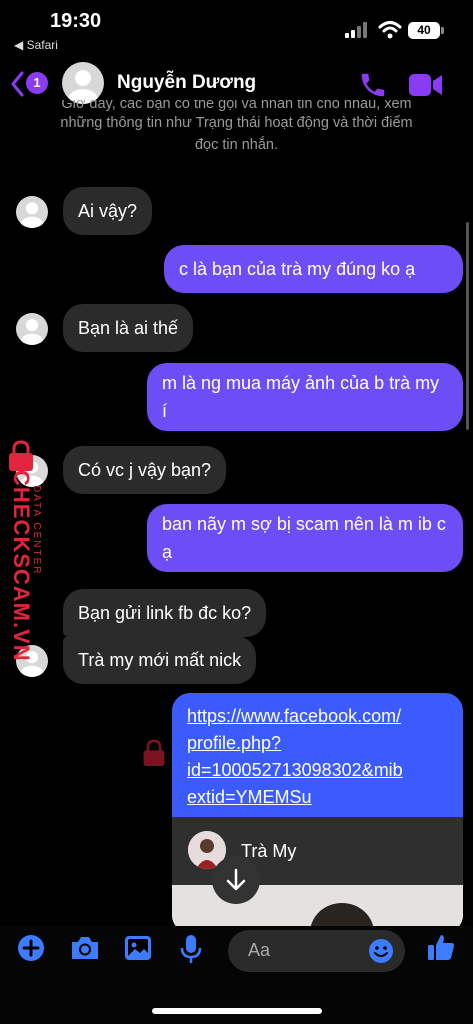  Describe the element at coordinates (85, 948) in the screenshot. I see `camera-icon` at that location.